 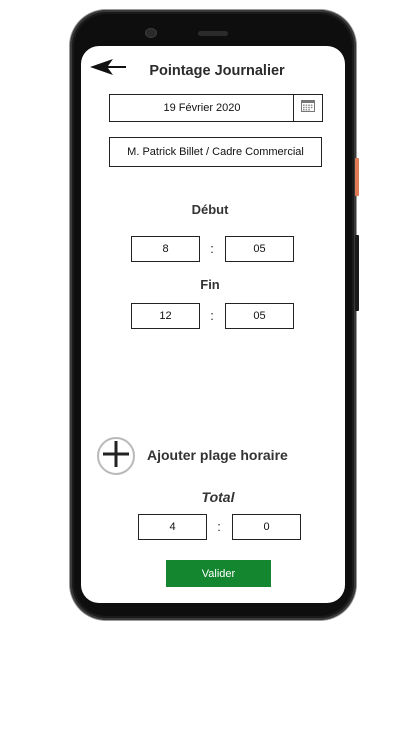 I want to click on back-arrow-icon, so click(x=108, y=67).